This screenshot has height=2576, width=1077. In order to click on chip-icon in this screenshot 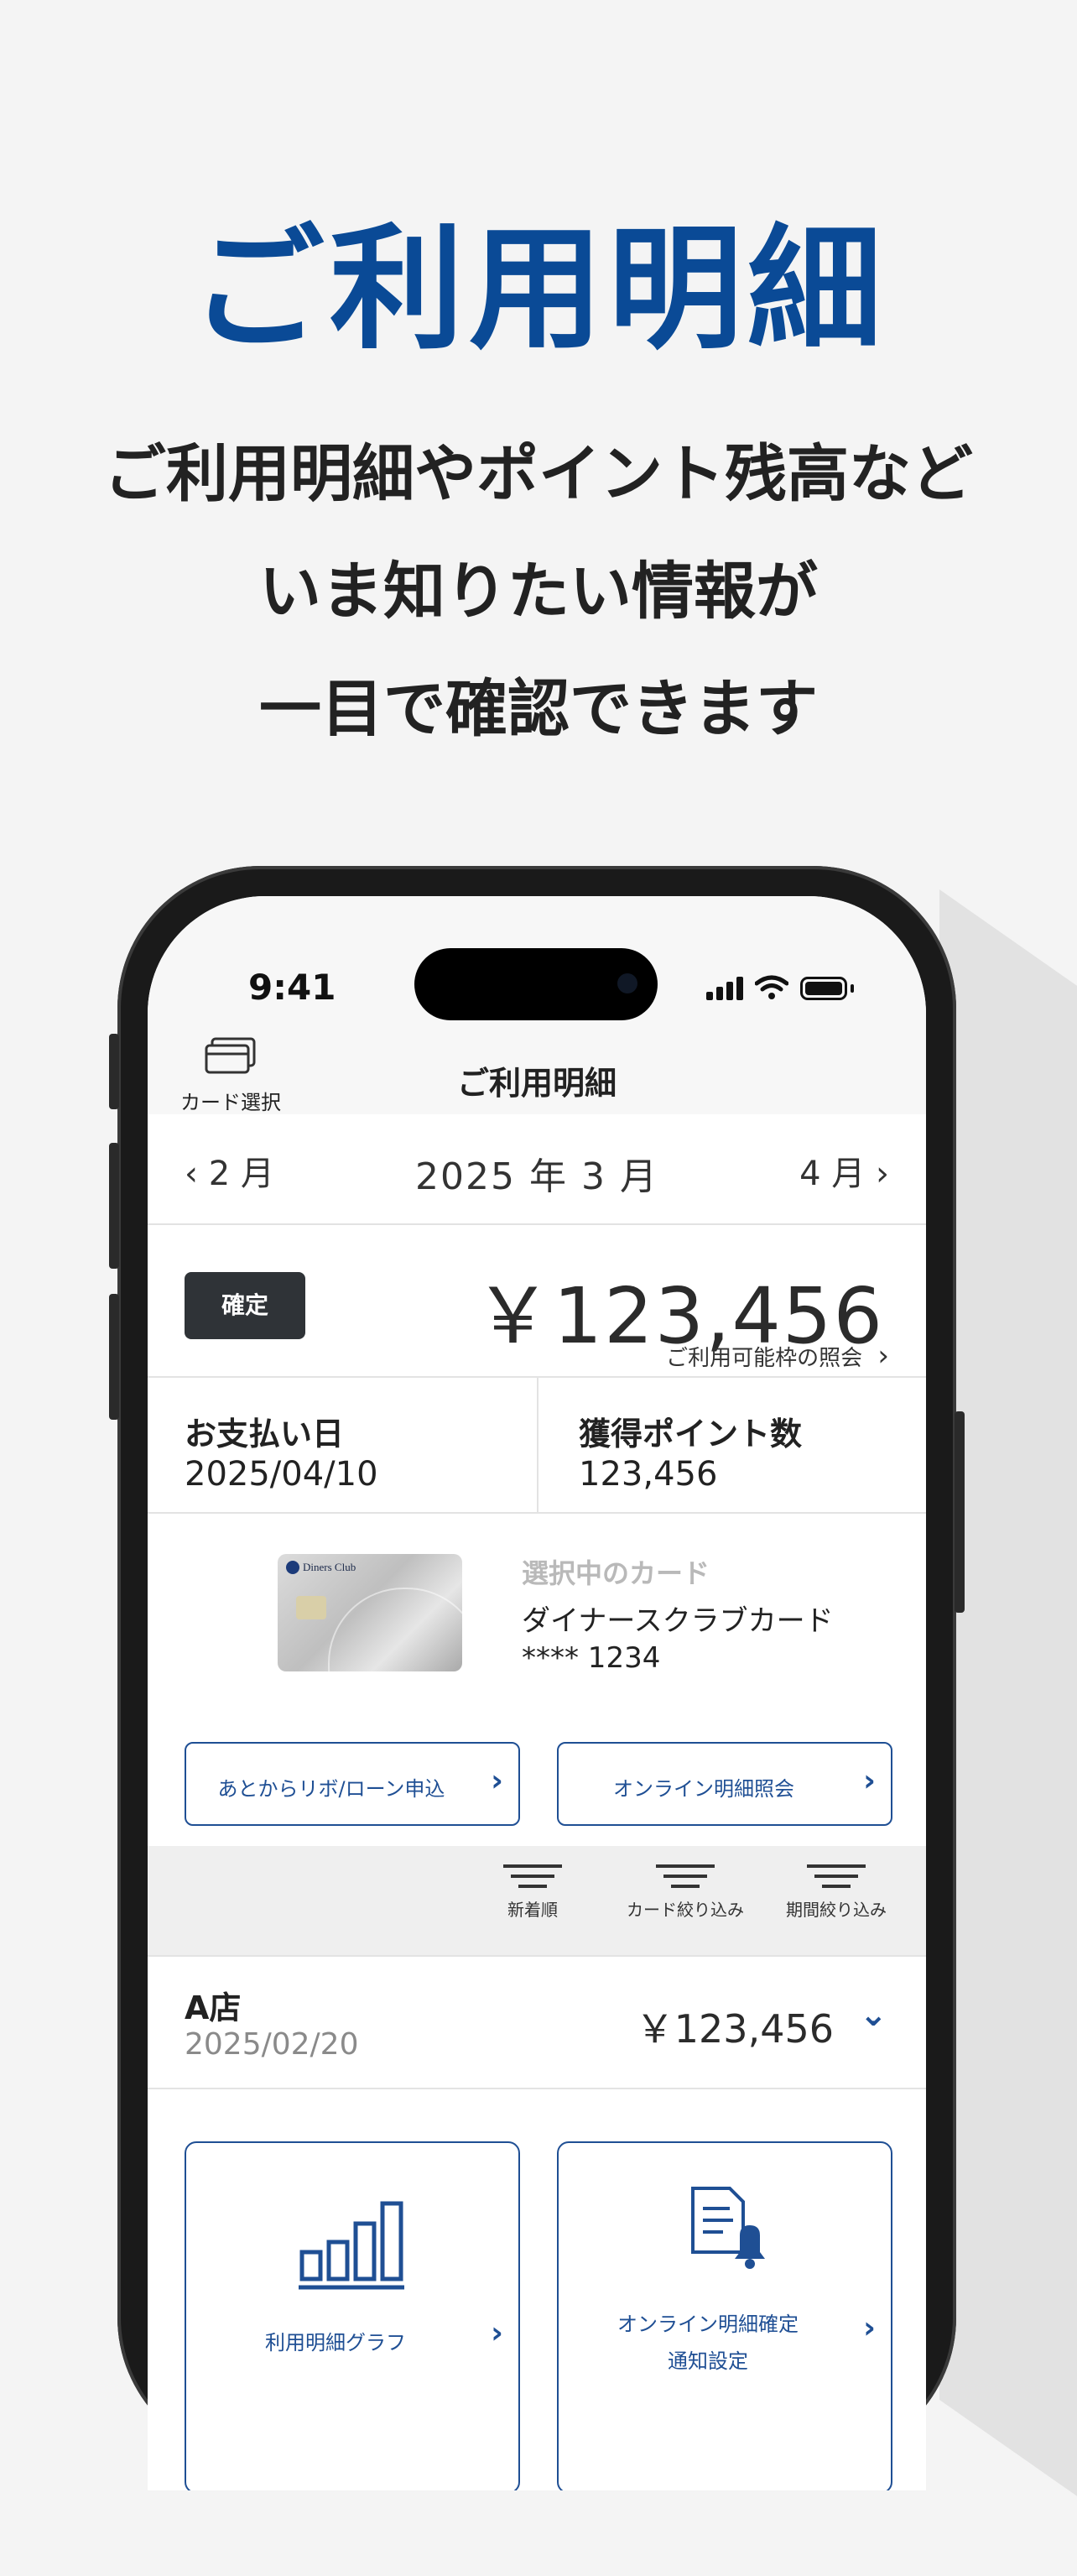, I will do `click(311, 1607)`.